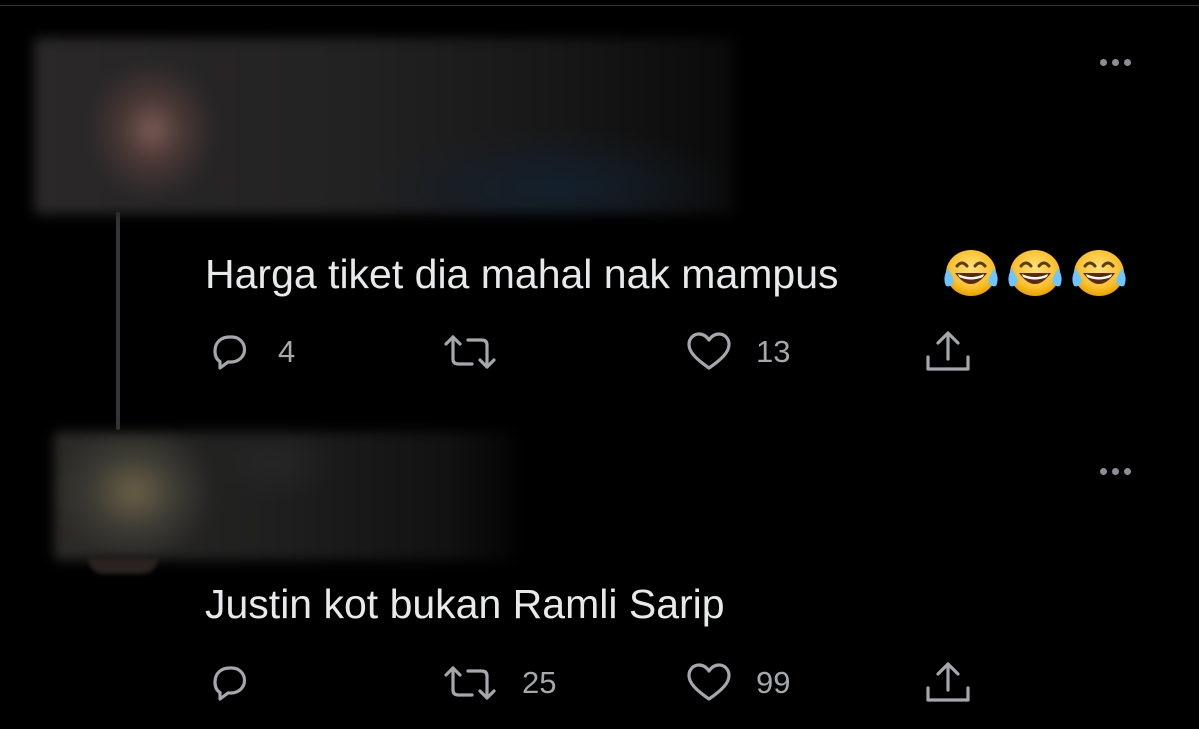 The height and width of the screenshot is (729, 1199). What do you see at coordinates (123, 566) in the screenshot?
I see `avatar` at bounding box center [123, 566].